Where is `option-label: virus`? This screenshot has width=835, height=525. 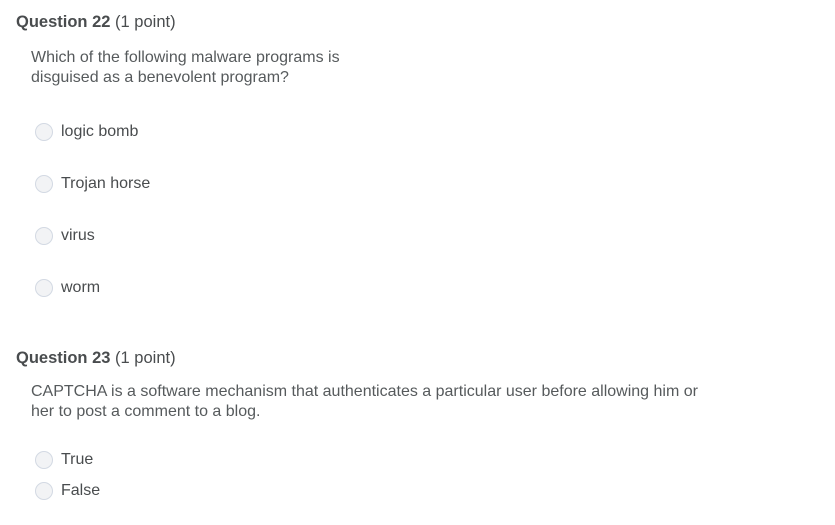
option-label: virus is located at coordinates (78, 235).